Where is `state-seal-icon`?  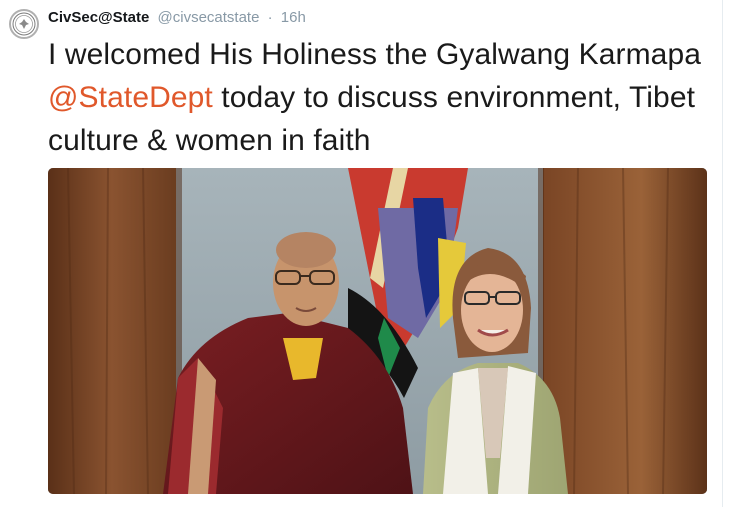
state-seal-icon is located at coordinates (24, 24).